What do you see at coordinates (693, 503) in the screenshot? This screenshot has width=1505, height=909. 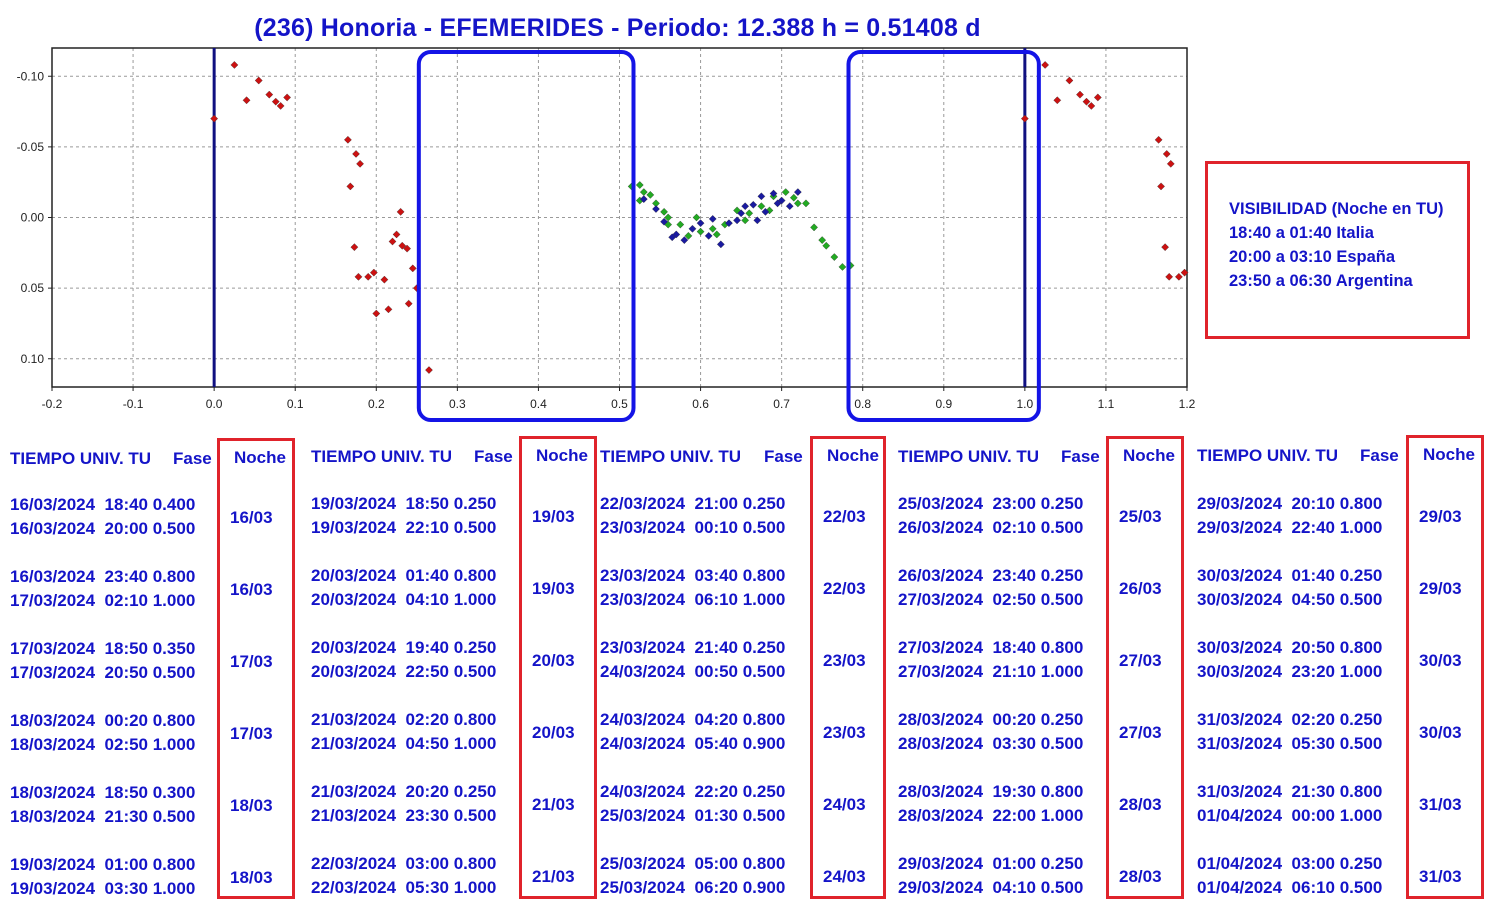 I see `row-line-start: 22/03/2024 21:00 0.250` at bounding box center [693, 503].